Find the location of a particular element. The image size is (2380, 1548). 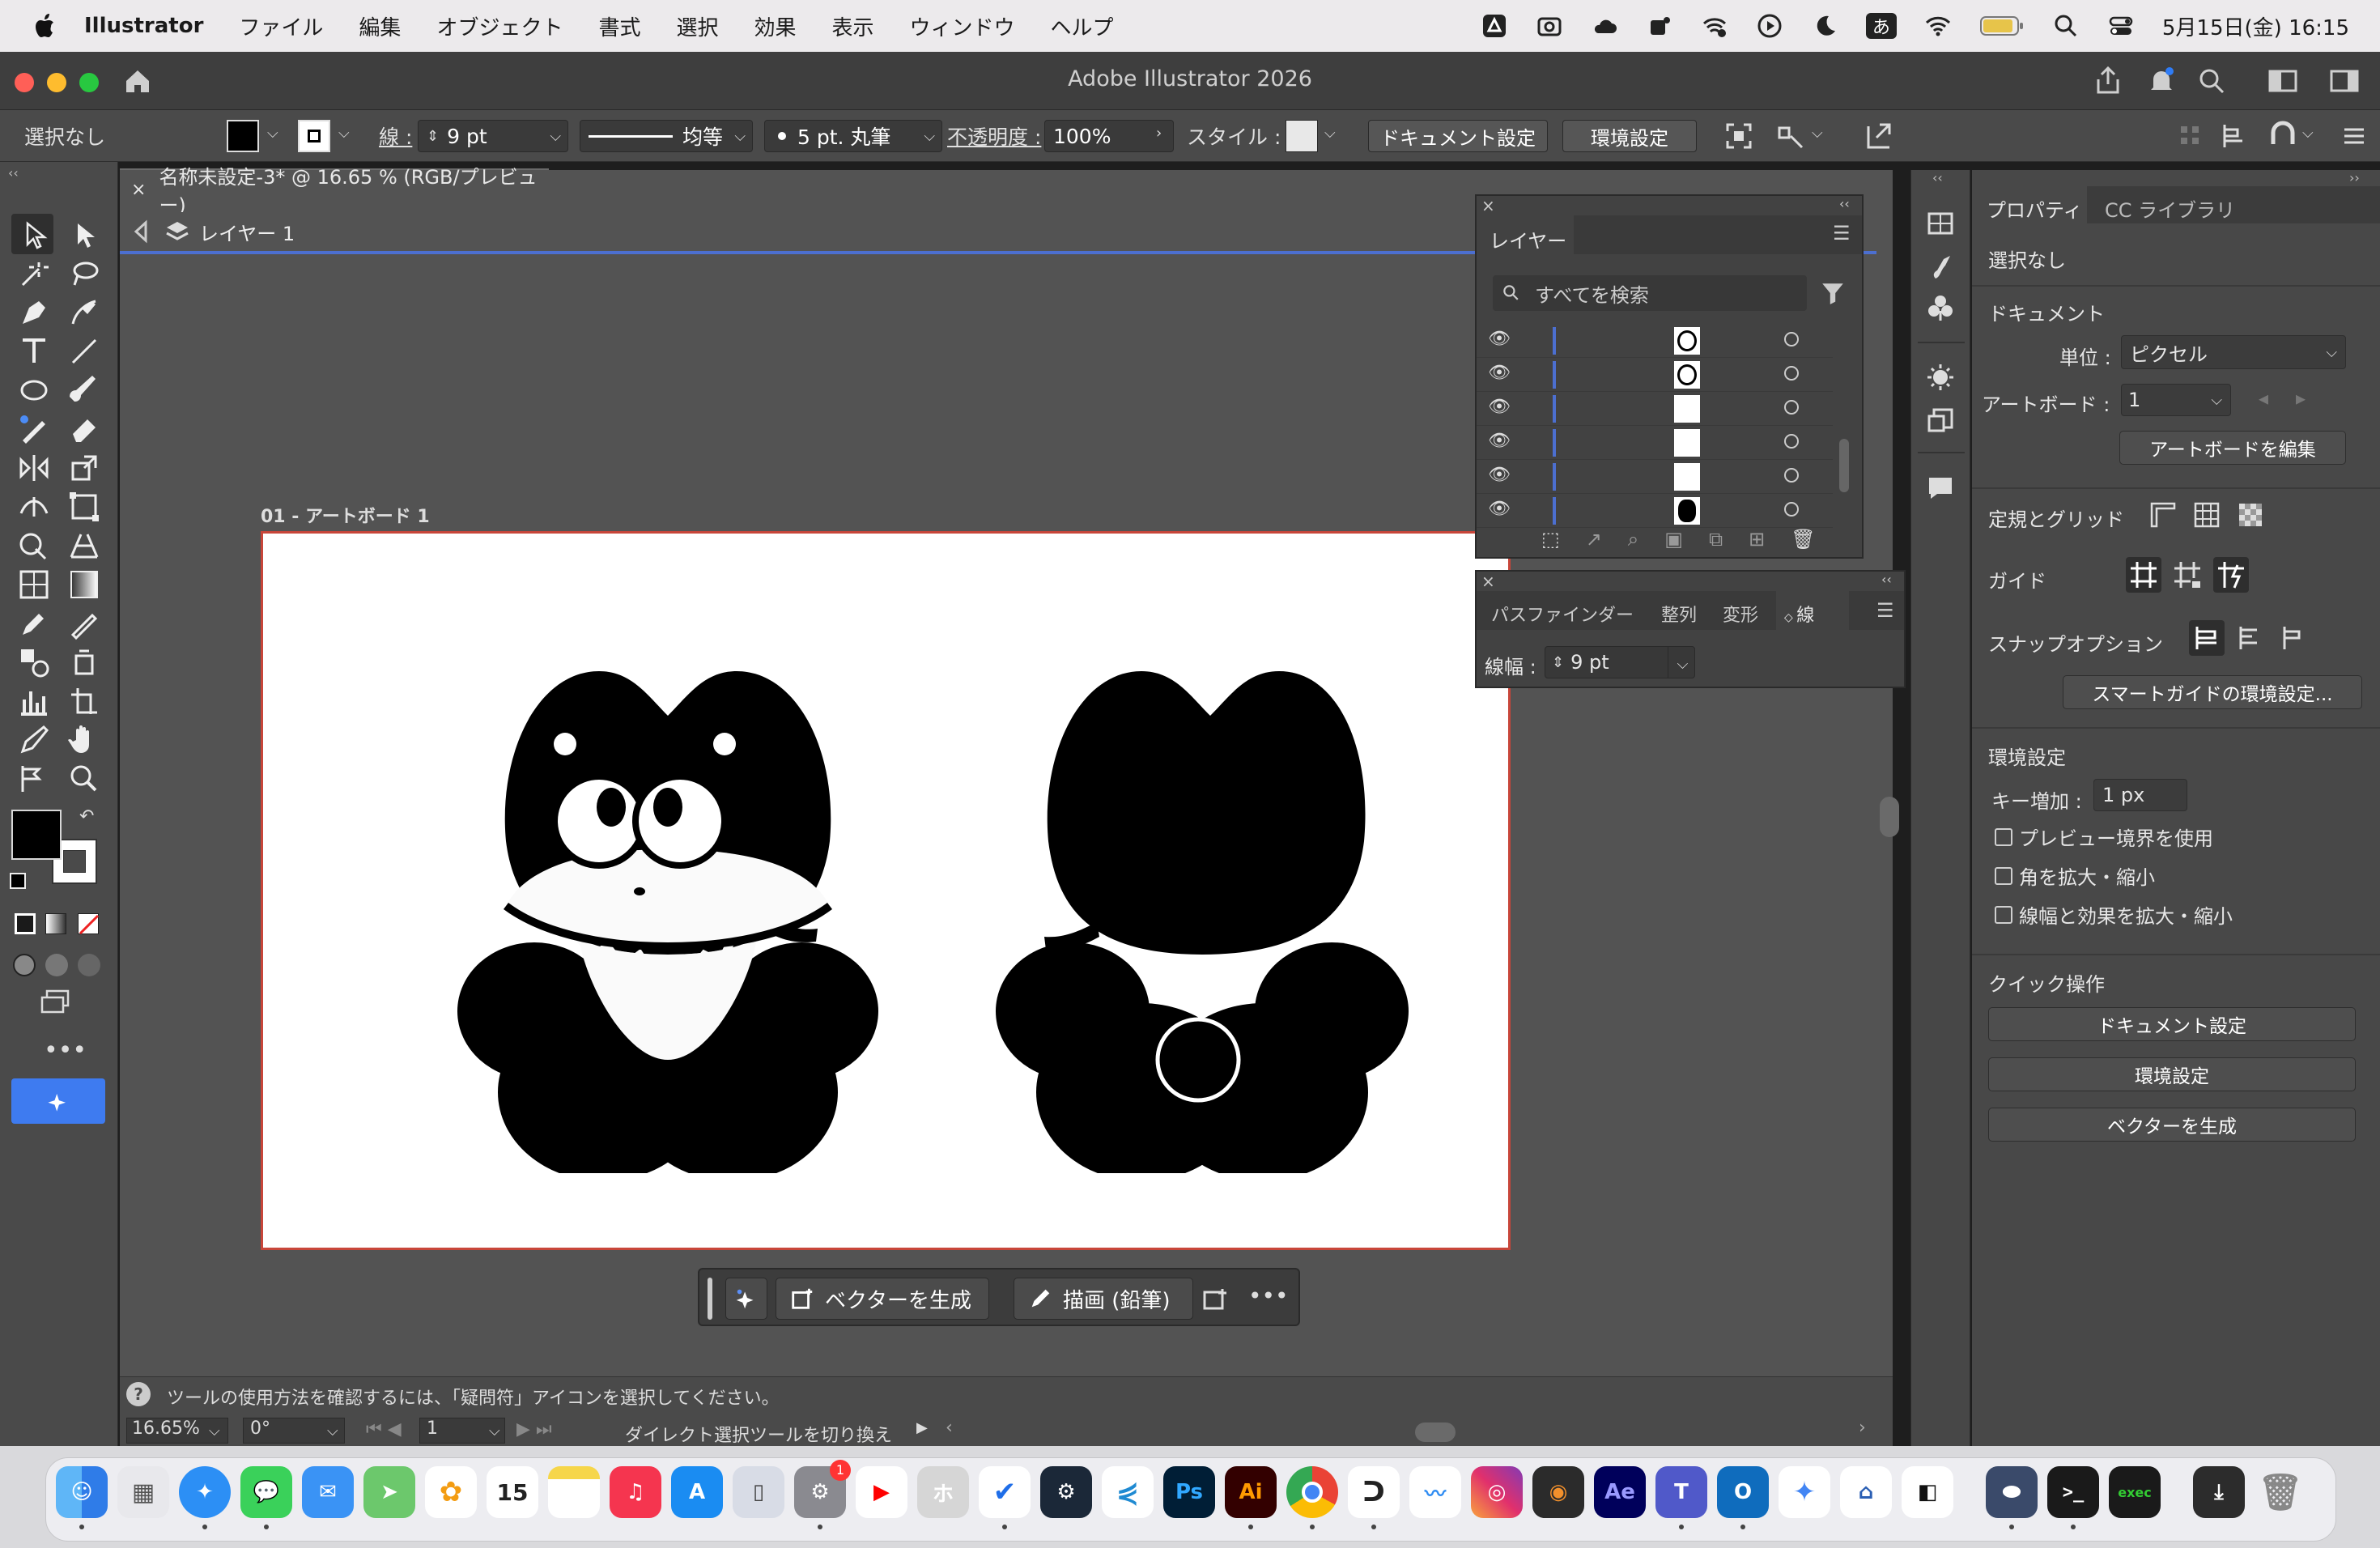

stroke-dropdown-chevron-icon: ⌵ is located at coordinates (344, 133).